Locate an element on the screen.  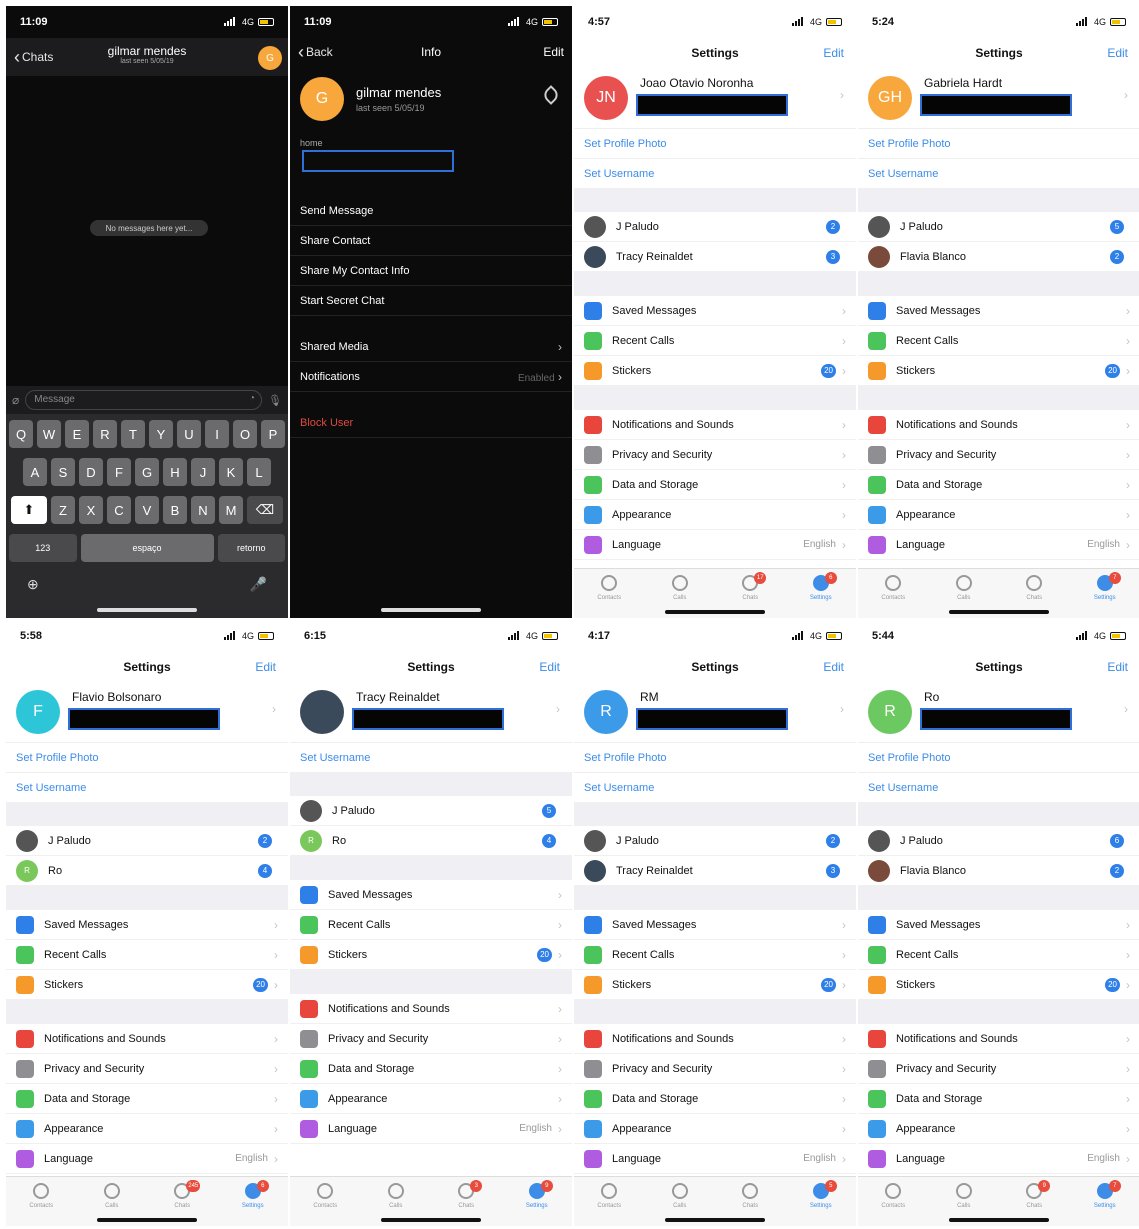
avatar: JN is located at coordinates (606, 98).